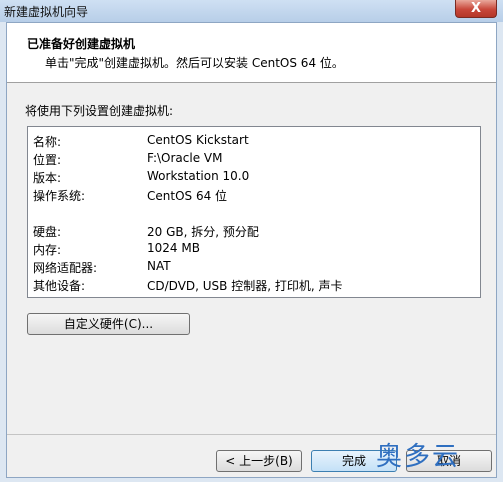 The width and height of the screenshot is (503, 482). What do you see at coordinates (259, 461) in the screenshot?
I see `back-button: < 上一步(B)` at bounding box center [259, 461].